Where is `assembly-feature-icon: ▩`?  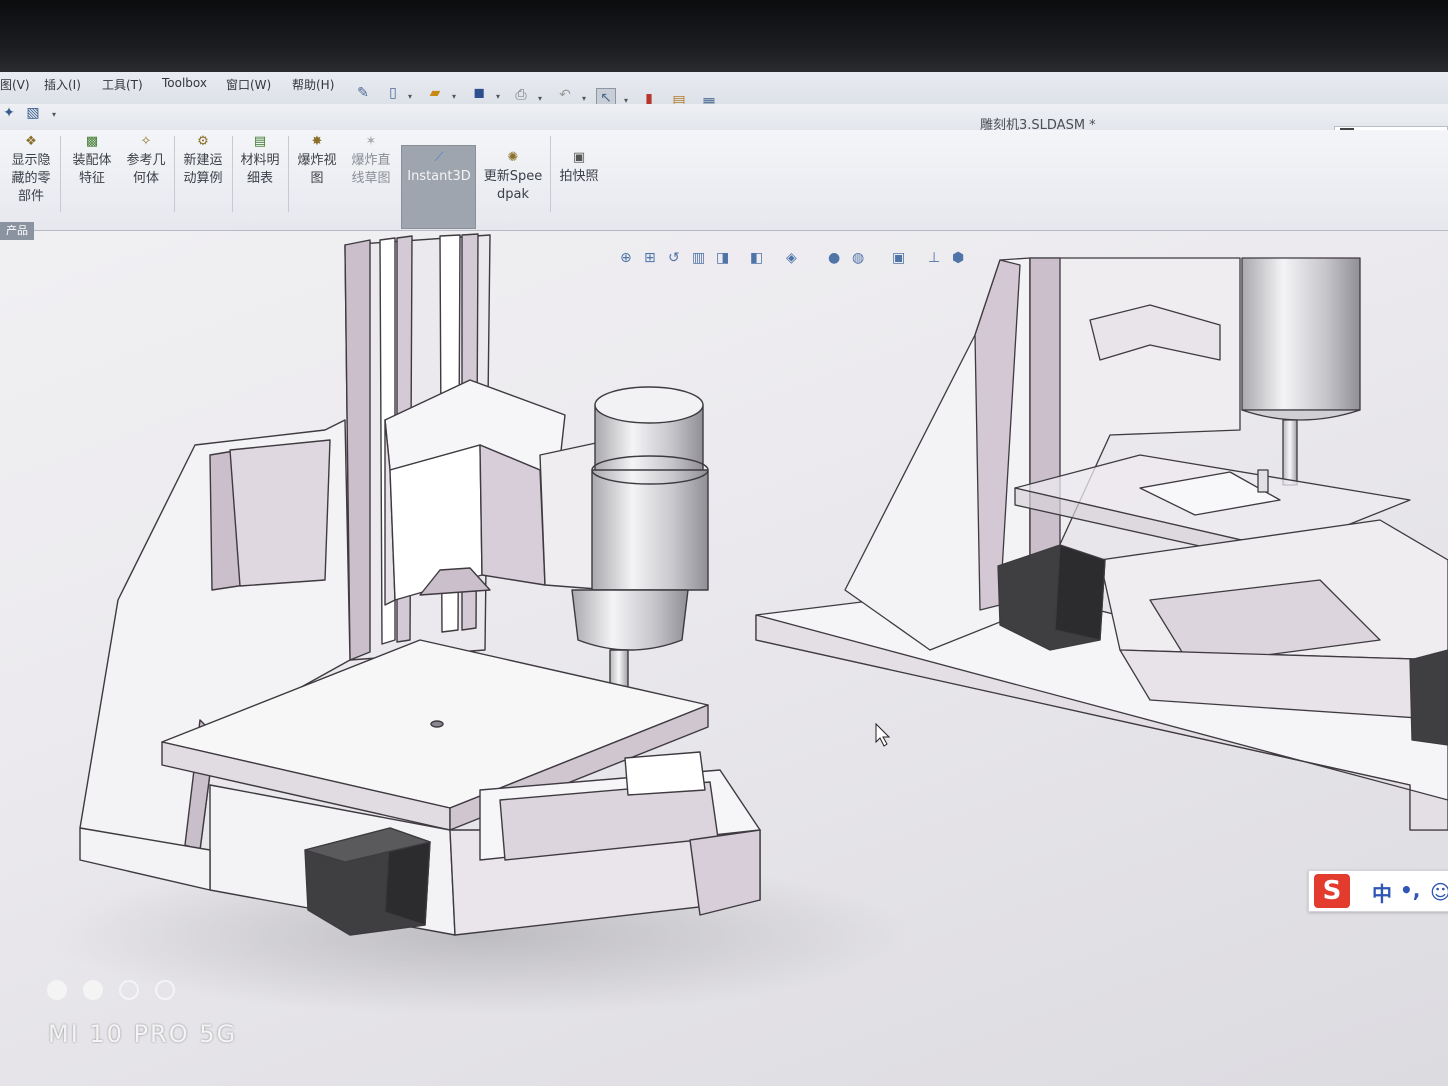 assembly-feature-icon: ▩ is located at coordinates (92, 141).